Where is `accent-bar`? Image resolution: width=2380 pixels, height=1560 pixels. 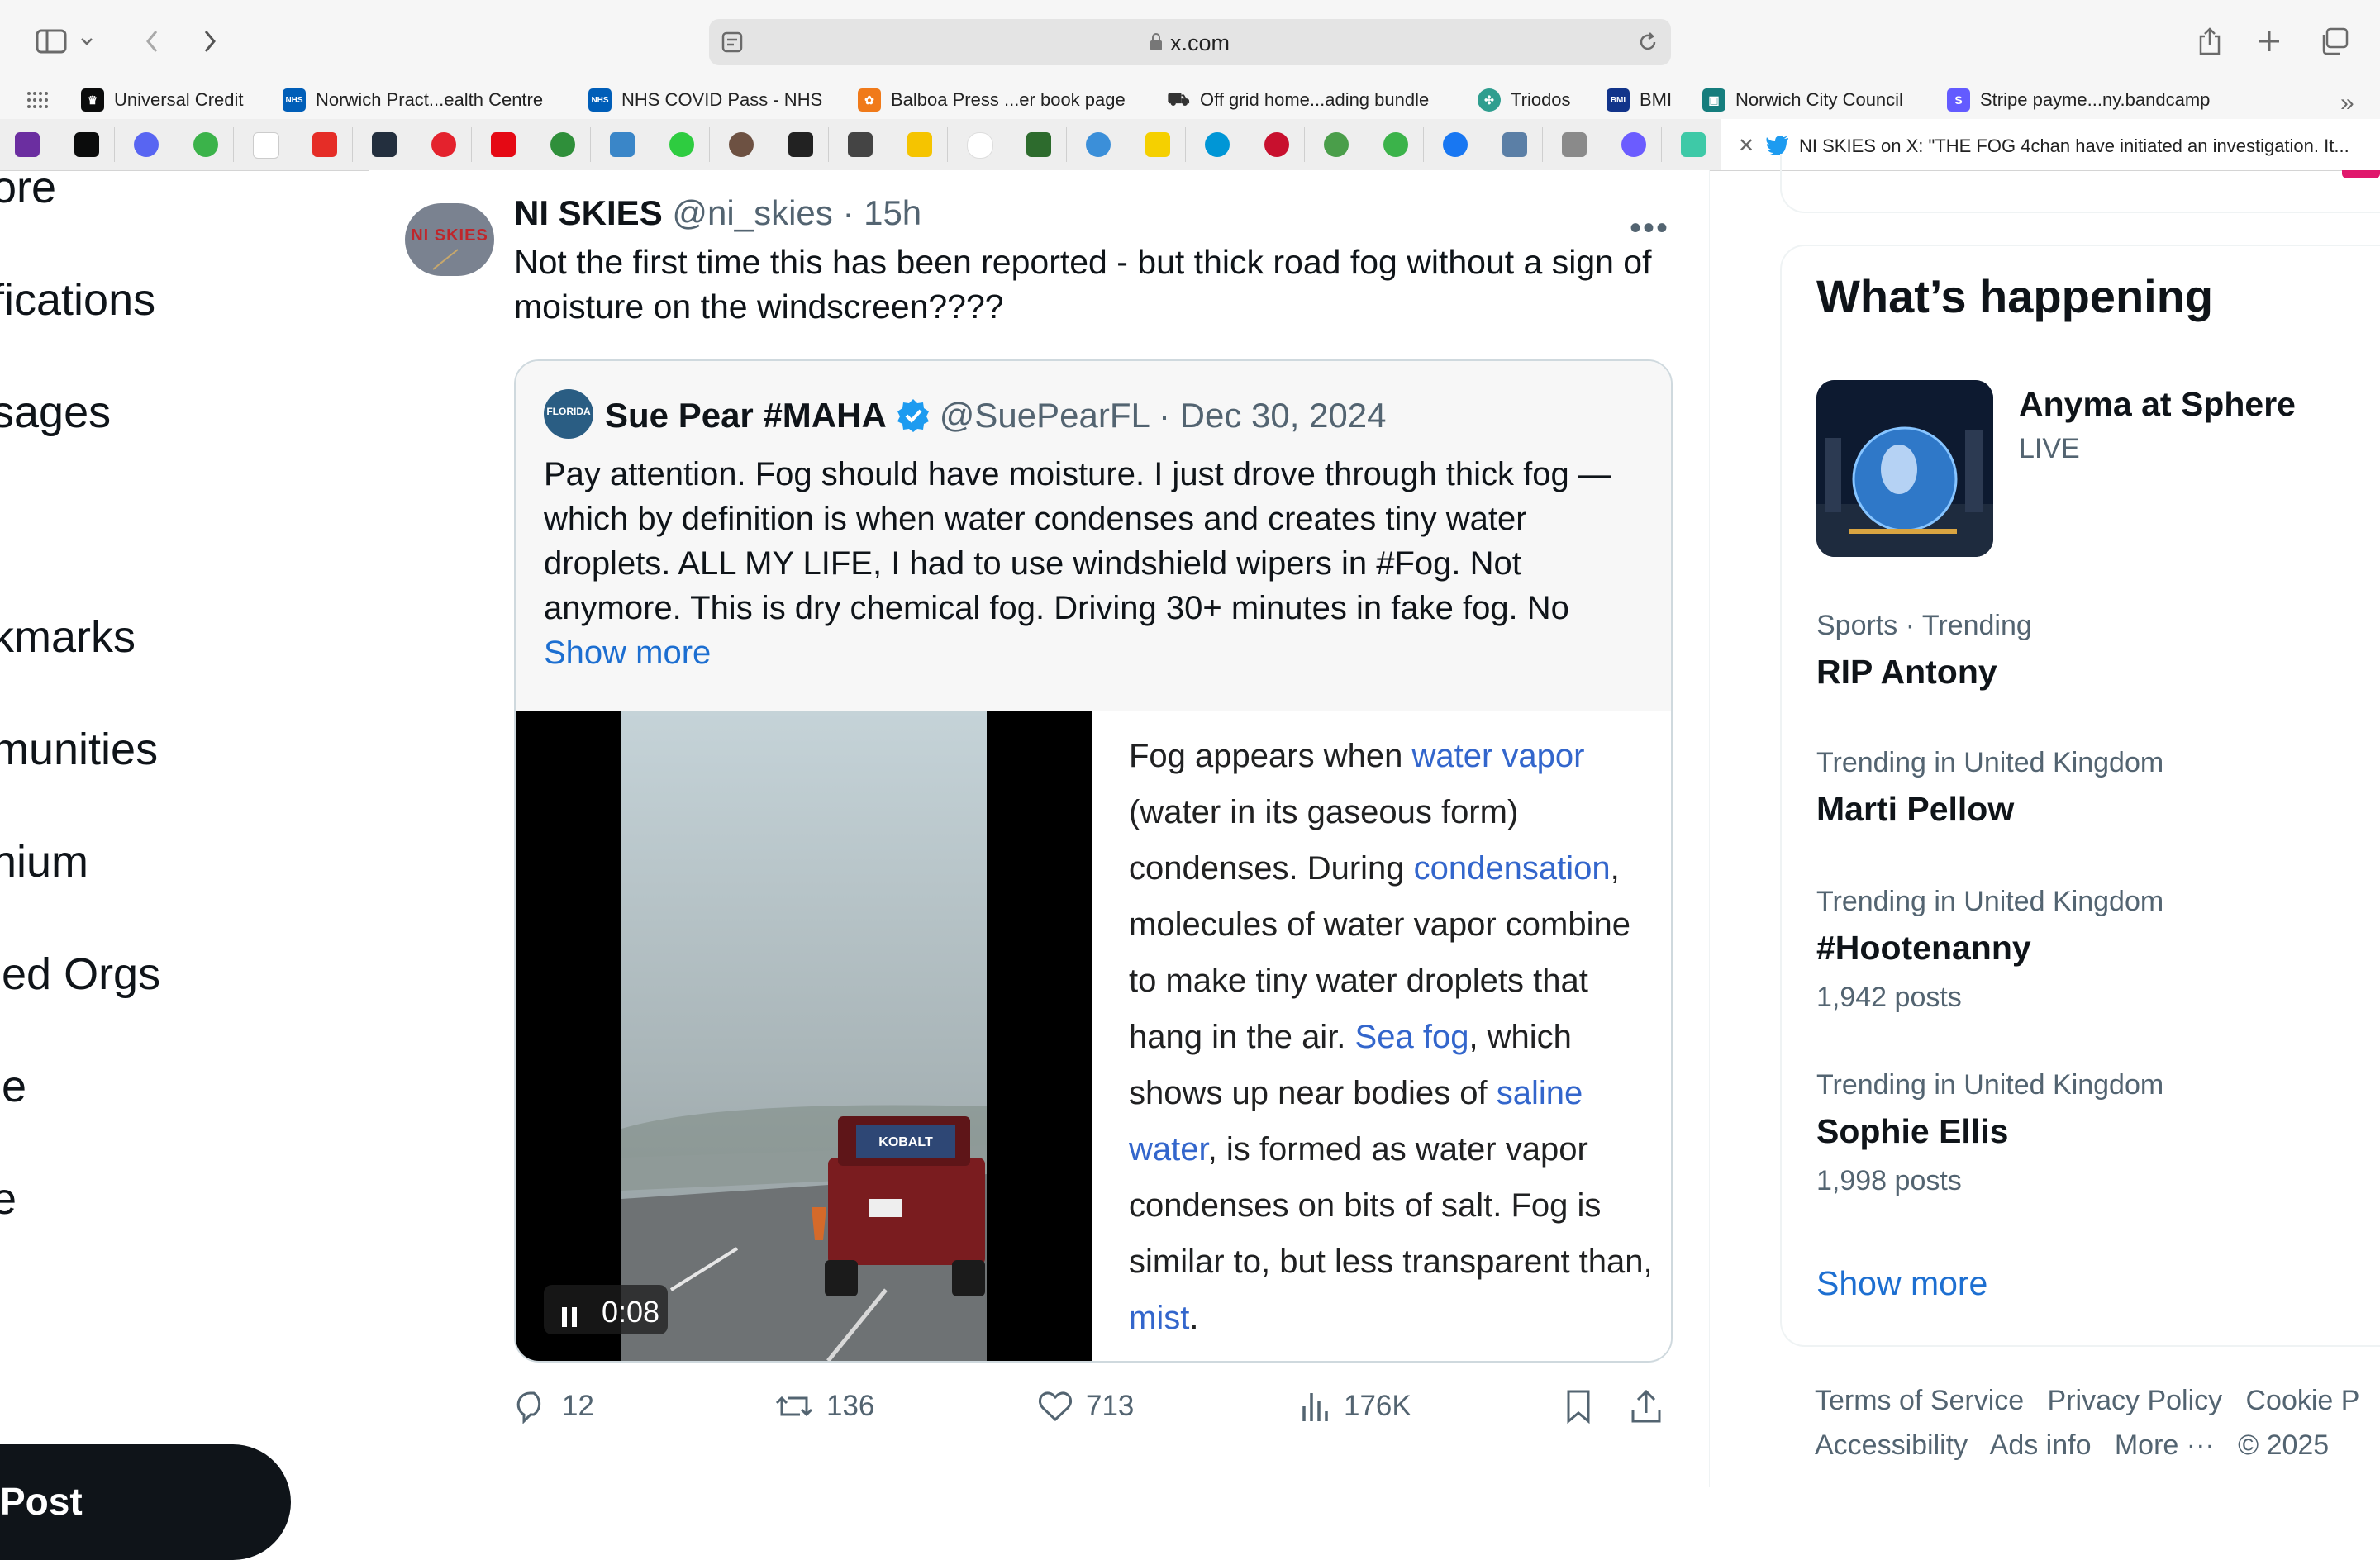 accent-bar is located at coordinates (2361, 174).